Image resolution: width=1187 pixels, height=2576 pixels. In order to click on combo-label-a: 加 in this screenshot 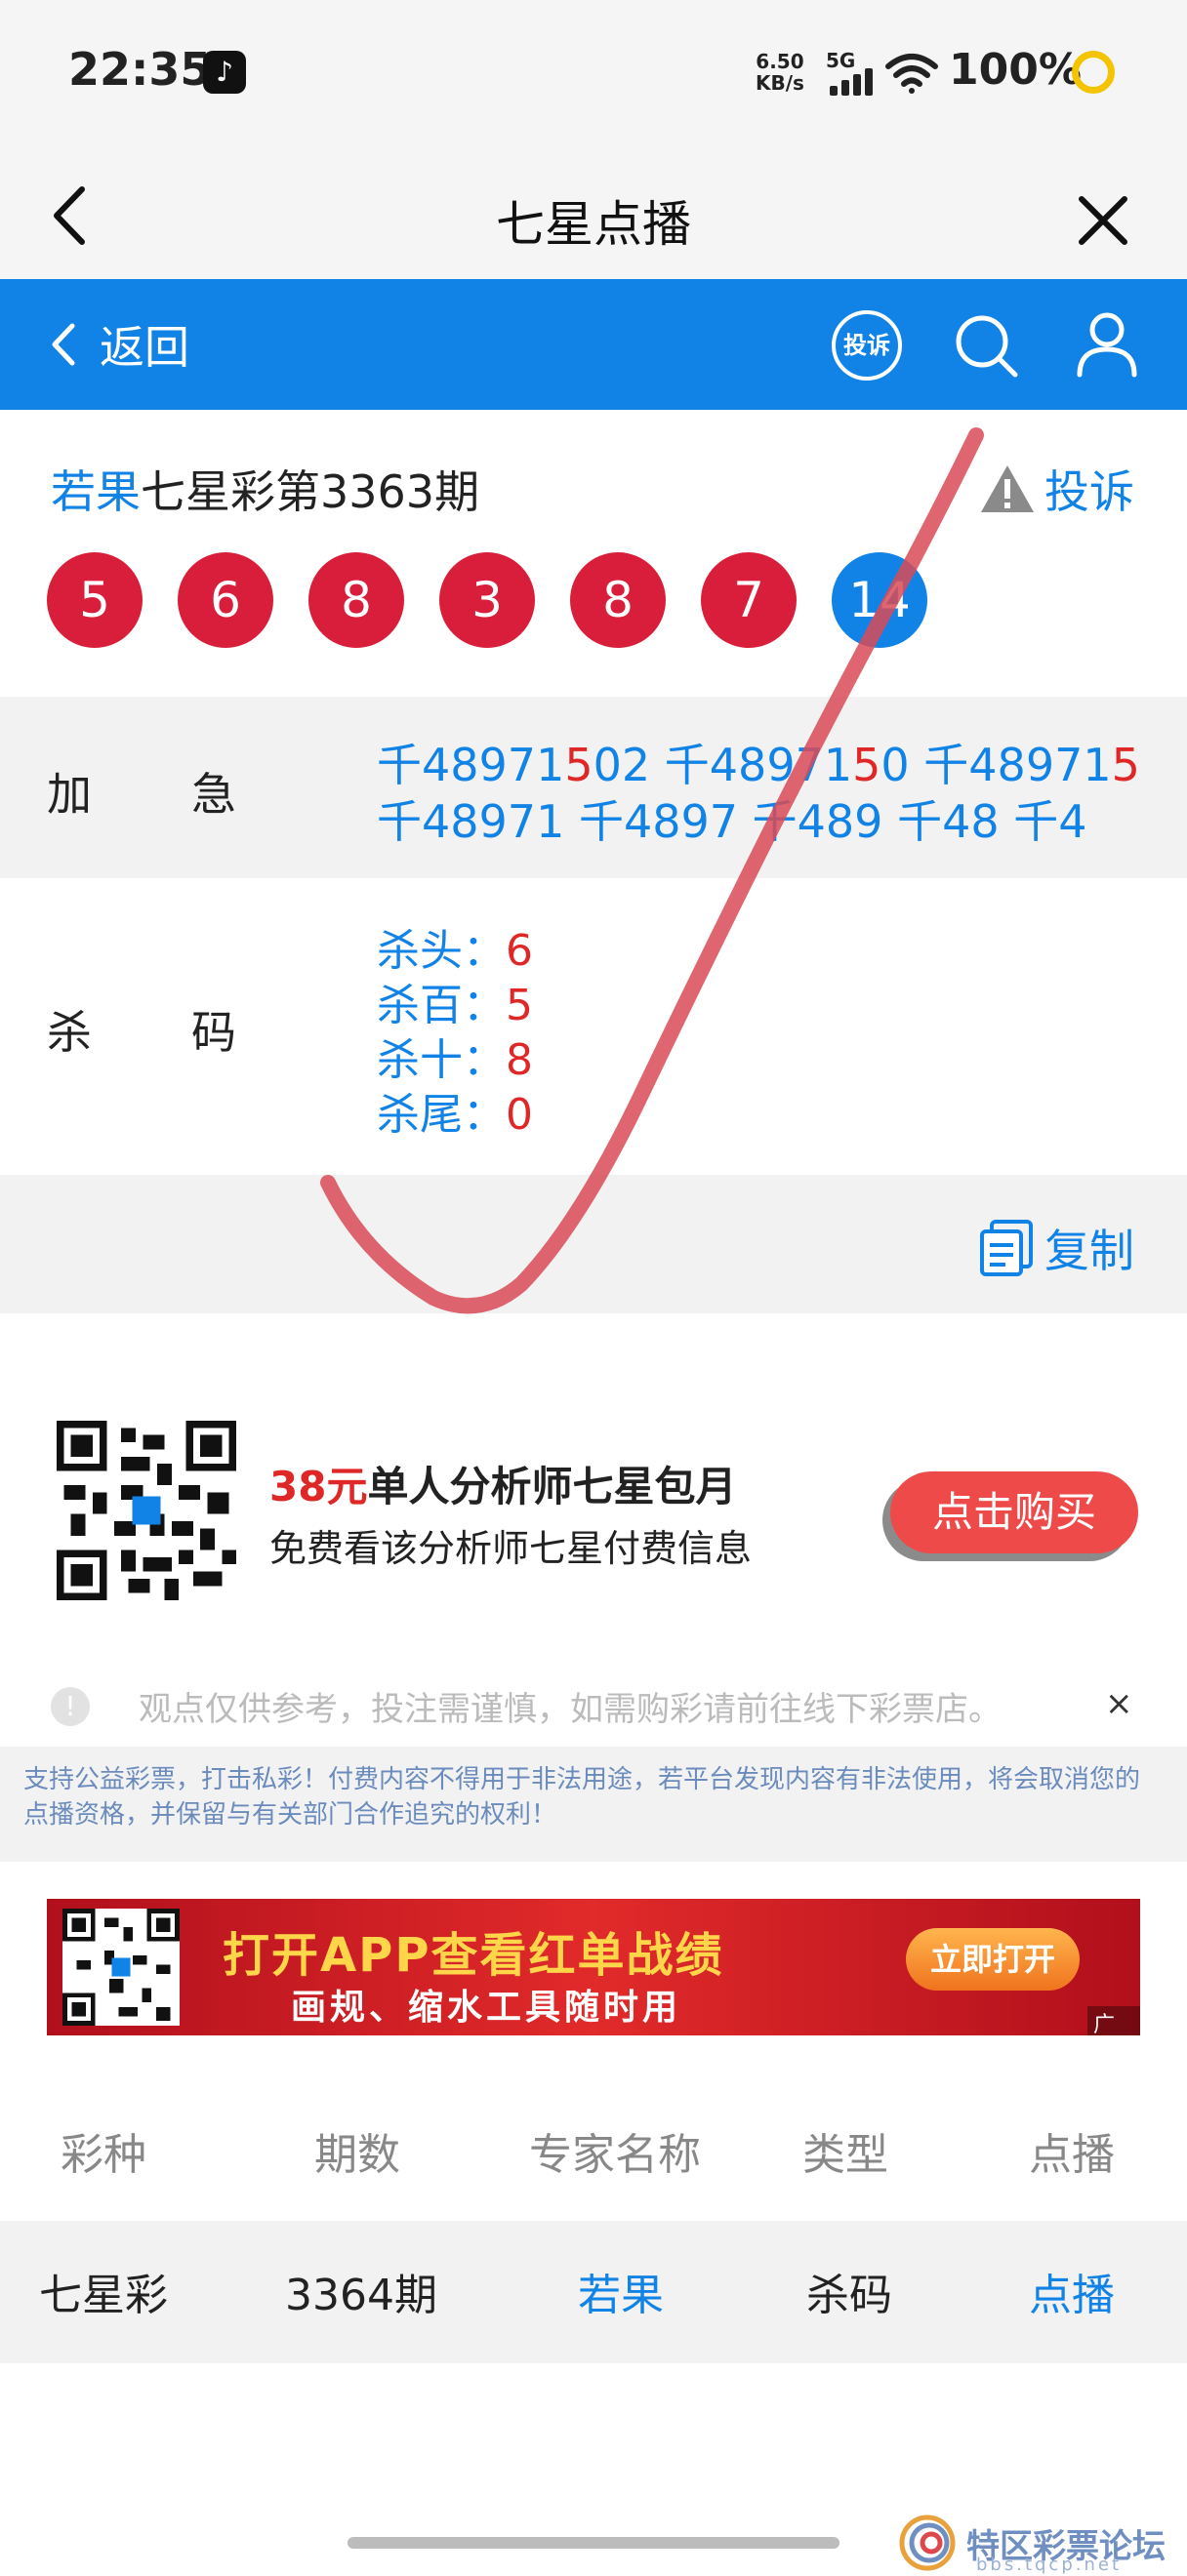, I will do `click(69, 794)`.